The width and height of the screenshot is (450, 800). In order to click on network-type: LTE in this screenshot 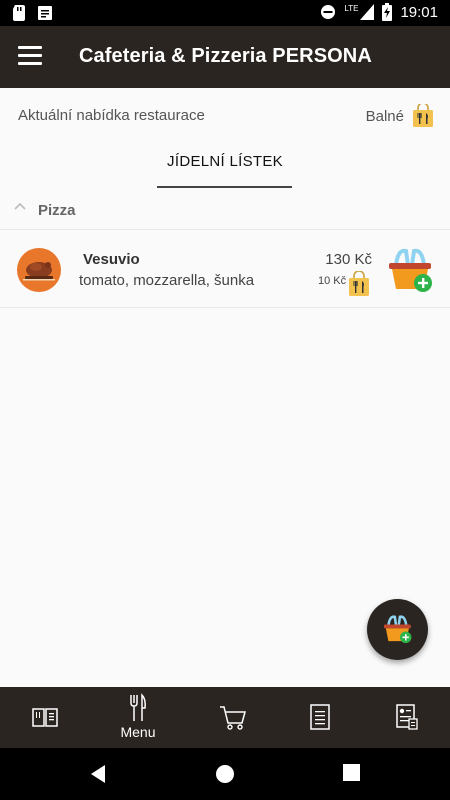, I will do `click(351, 8)`.